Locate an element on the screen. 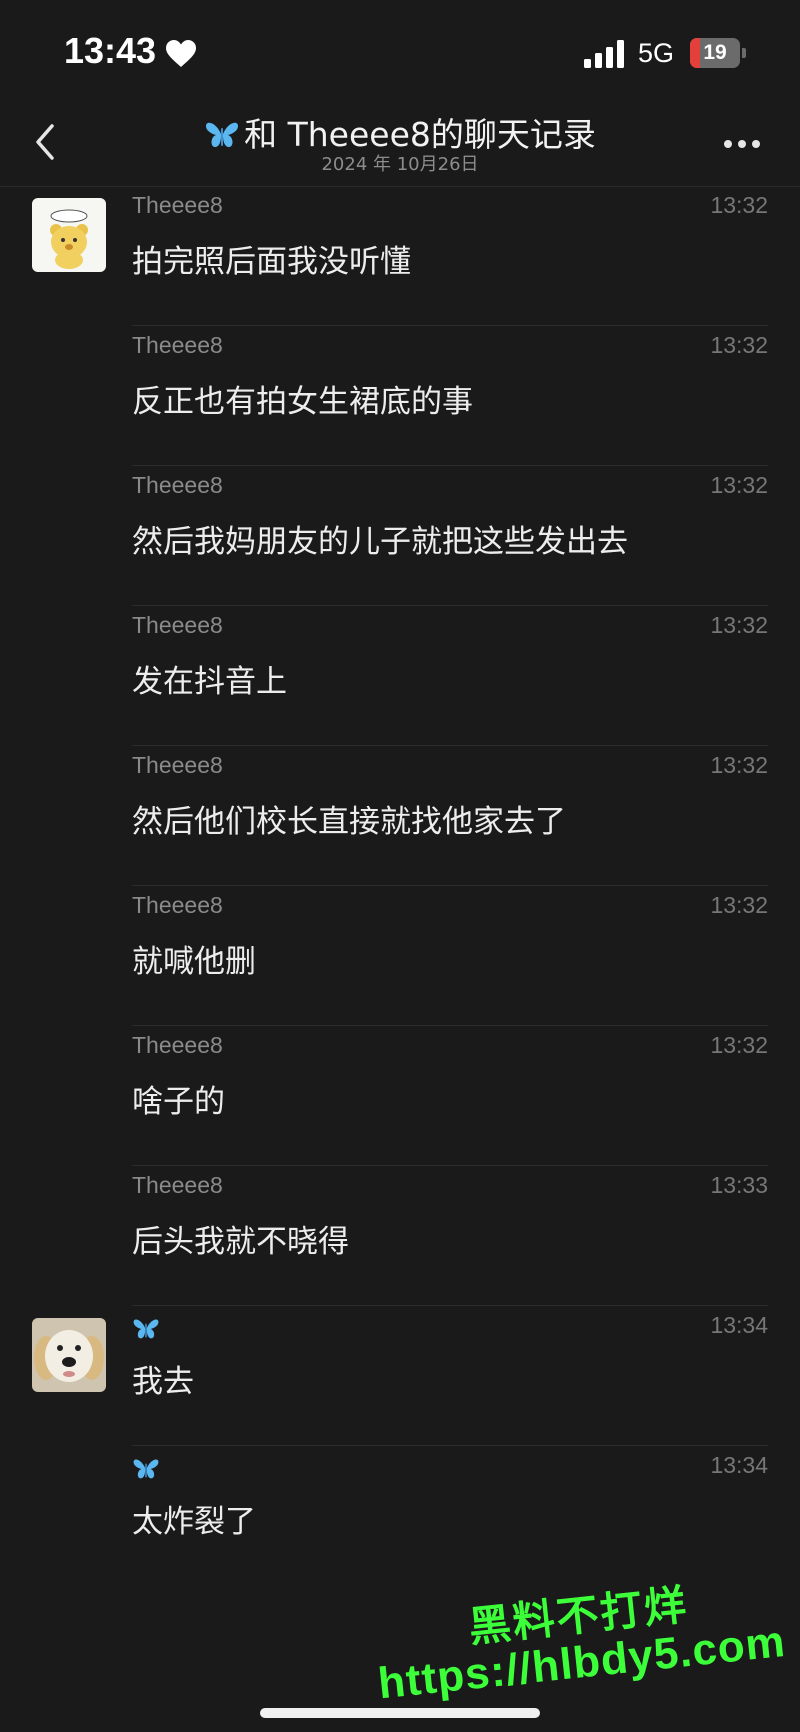 The height and width of the screenshot is (1732, 800). message-row: Theeee8 13:32 反正也有拍女生裙底的事 is located at coordinates (400, 396).